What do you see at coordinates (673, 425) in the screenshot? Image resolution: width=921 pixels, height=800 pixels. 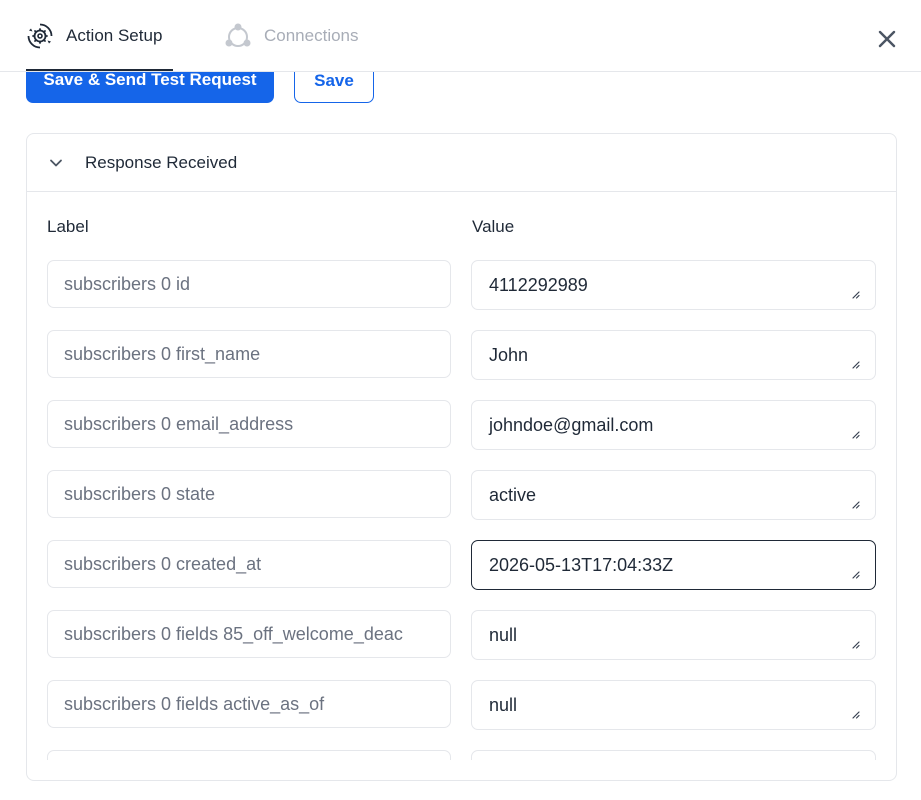 I see `value-field: johndoe@gmail.com` at bounding box center [673, 425].